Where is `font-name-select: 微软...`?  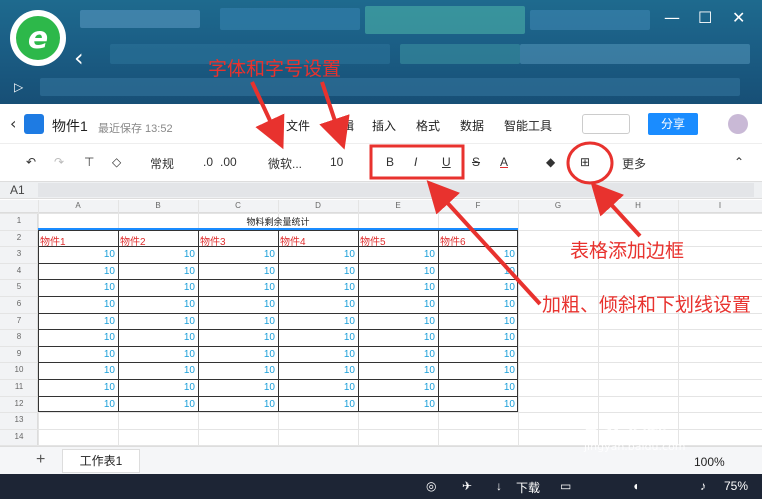
font-name-select: 微软... is located at coordinates (285, 163).